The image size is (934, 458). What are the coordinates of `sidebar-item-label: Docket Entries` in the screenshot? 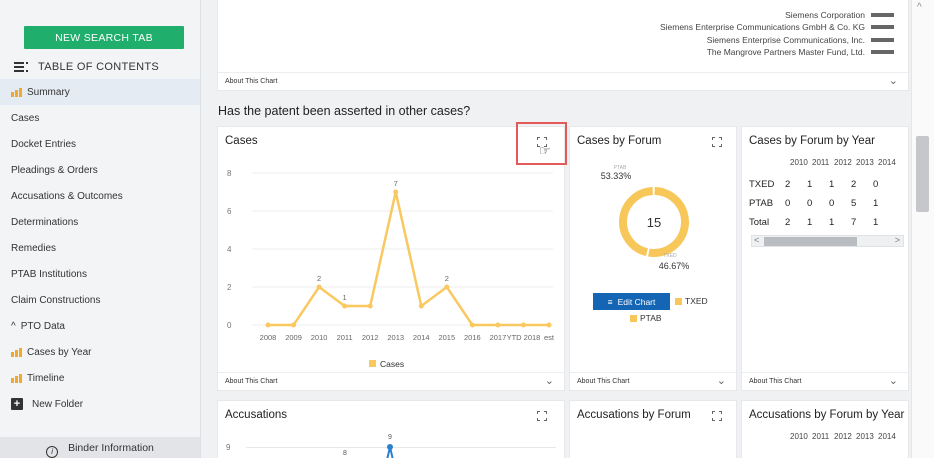 It's located at (44, 144).